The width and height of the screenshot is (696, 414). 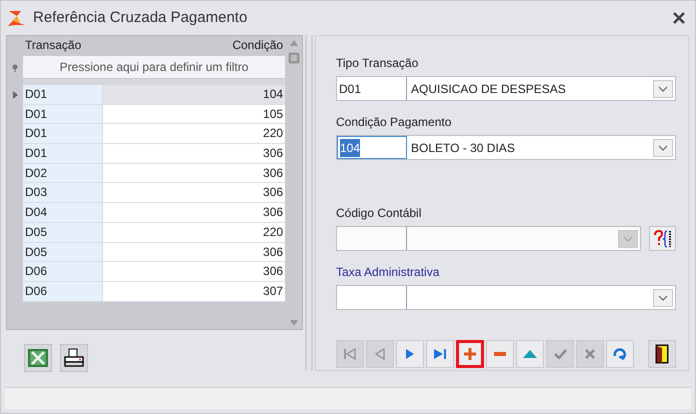 What do you see at coordinates (590, 354) in the screenshot?
I see `x-icon` at bounding box center [590, 354].